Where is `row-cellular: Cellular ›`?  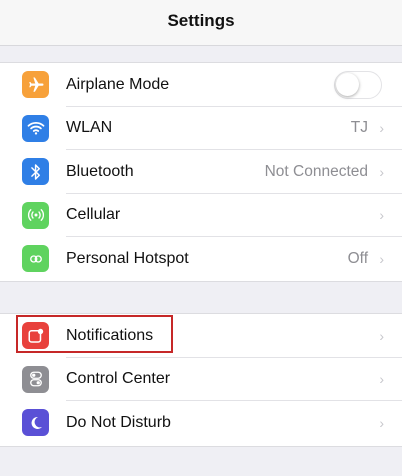
row-cellular: Cellular › is located at coordinates (201, 215).